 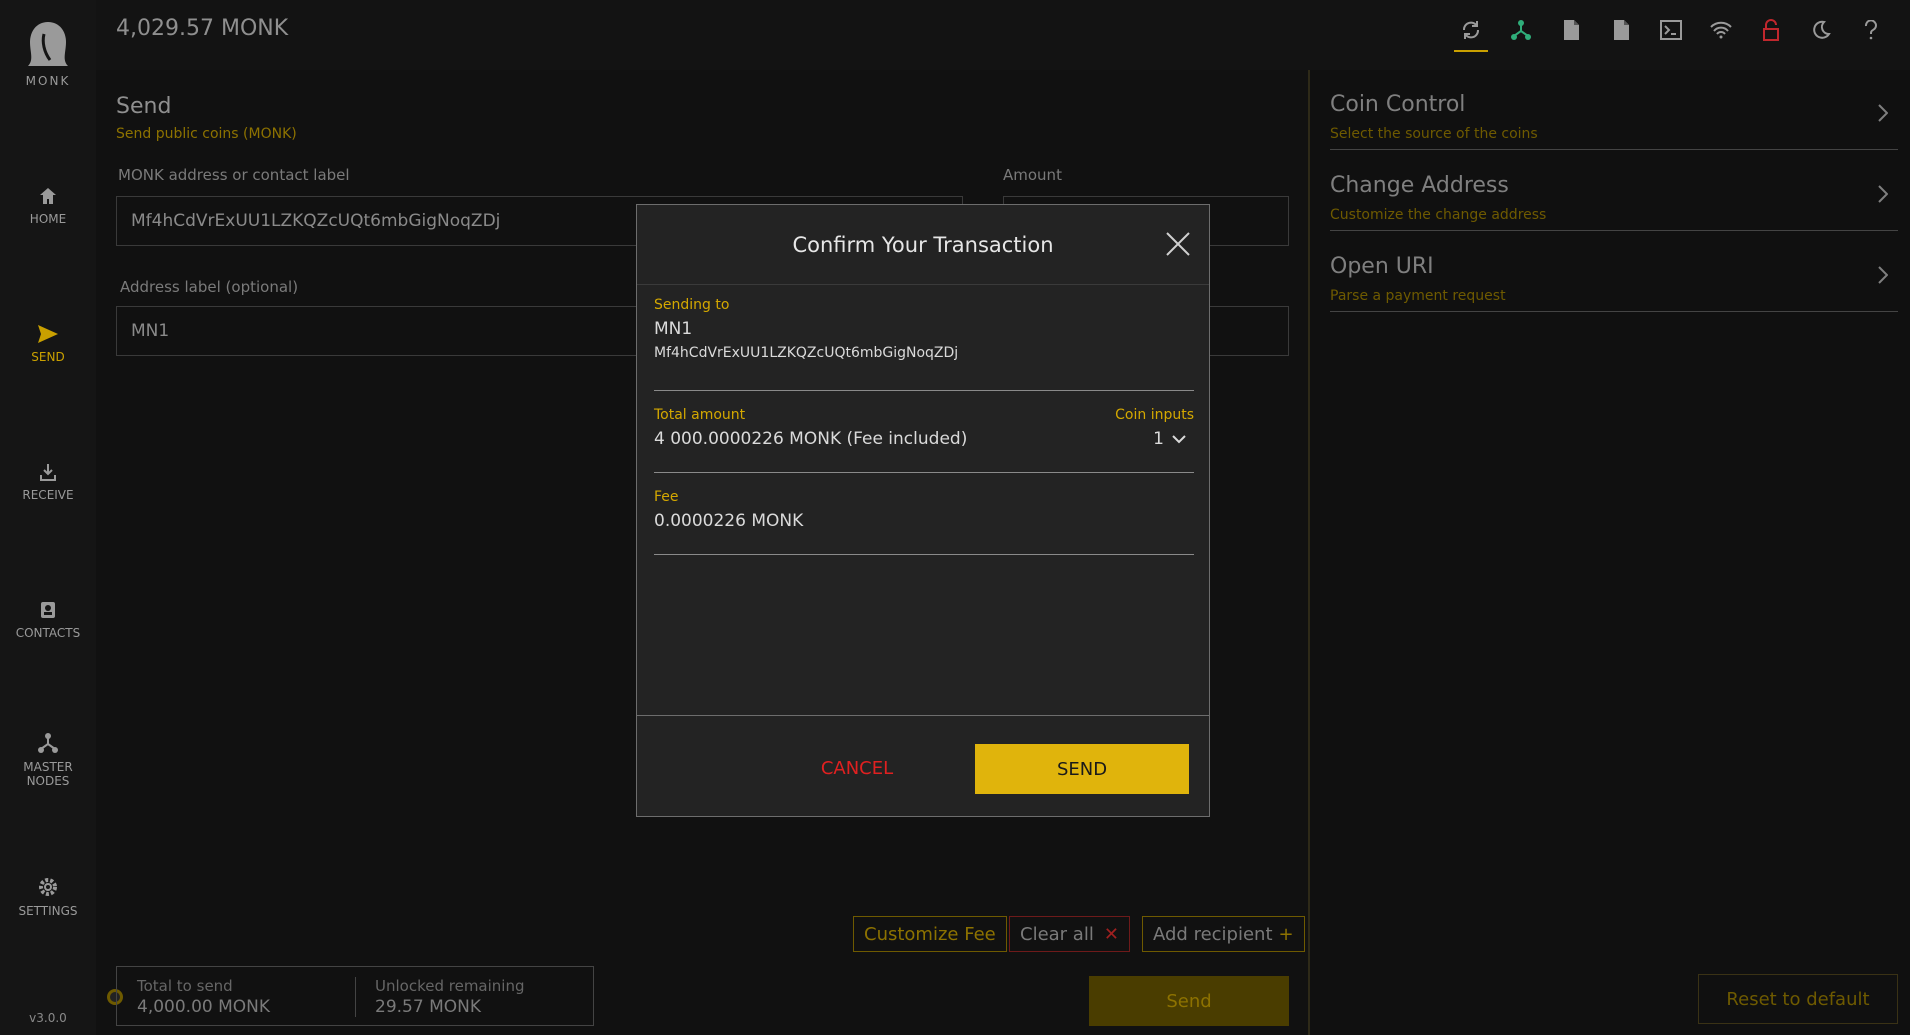 What do you see at coordinates (1057, 934) in the screenshot?
I see `clear-all-label: Clear all` at bounding box center [1057, 934].